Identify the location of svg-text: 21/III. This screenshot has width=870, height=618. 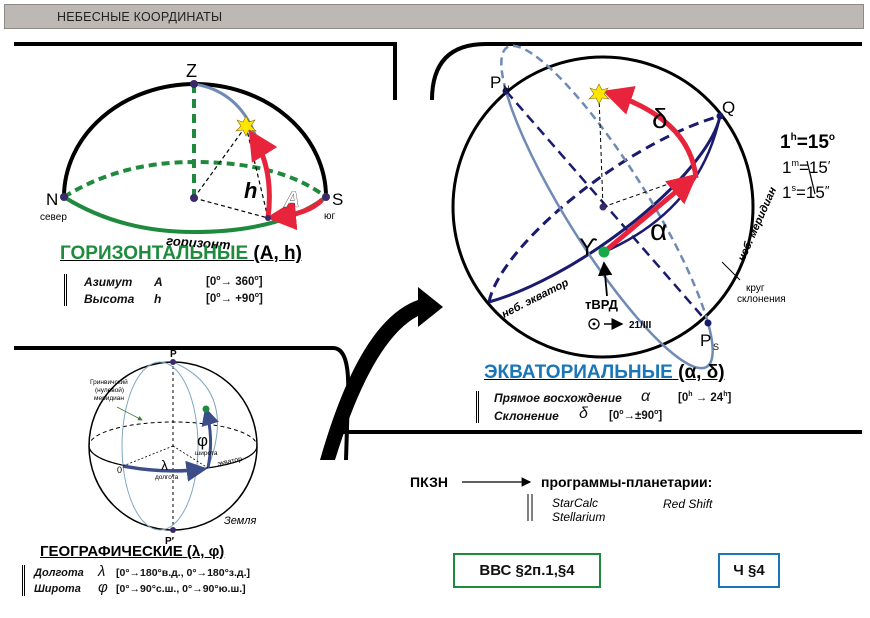
(640, 325).